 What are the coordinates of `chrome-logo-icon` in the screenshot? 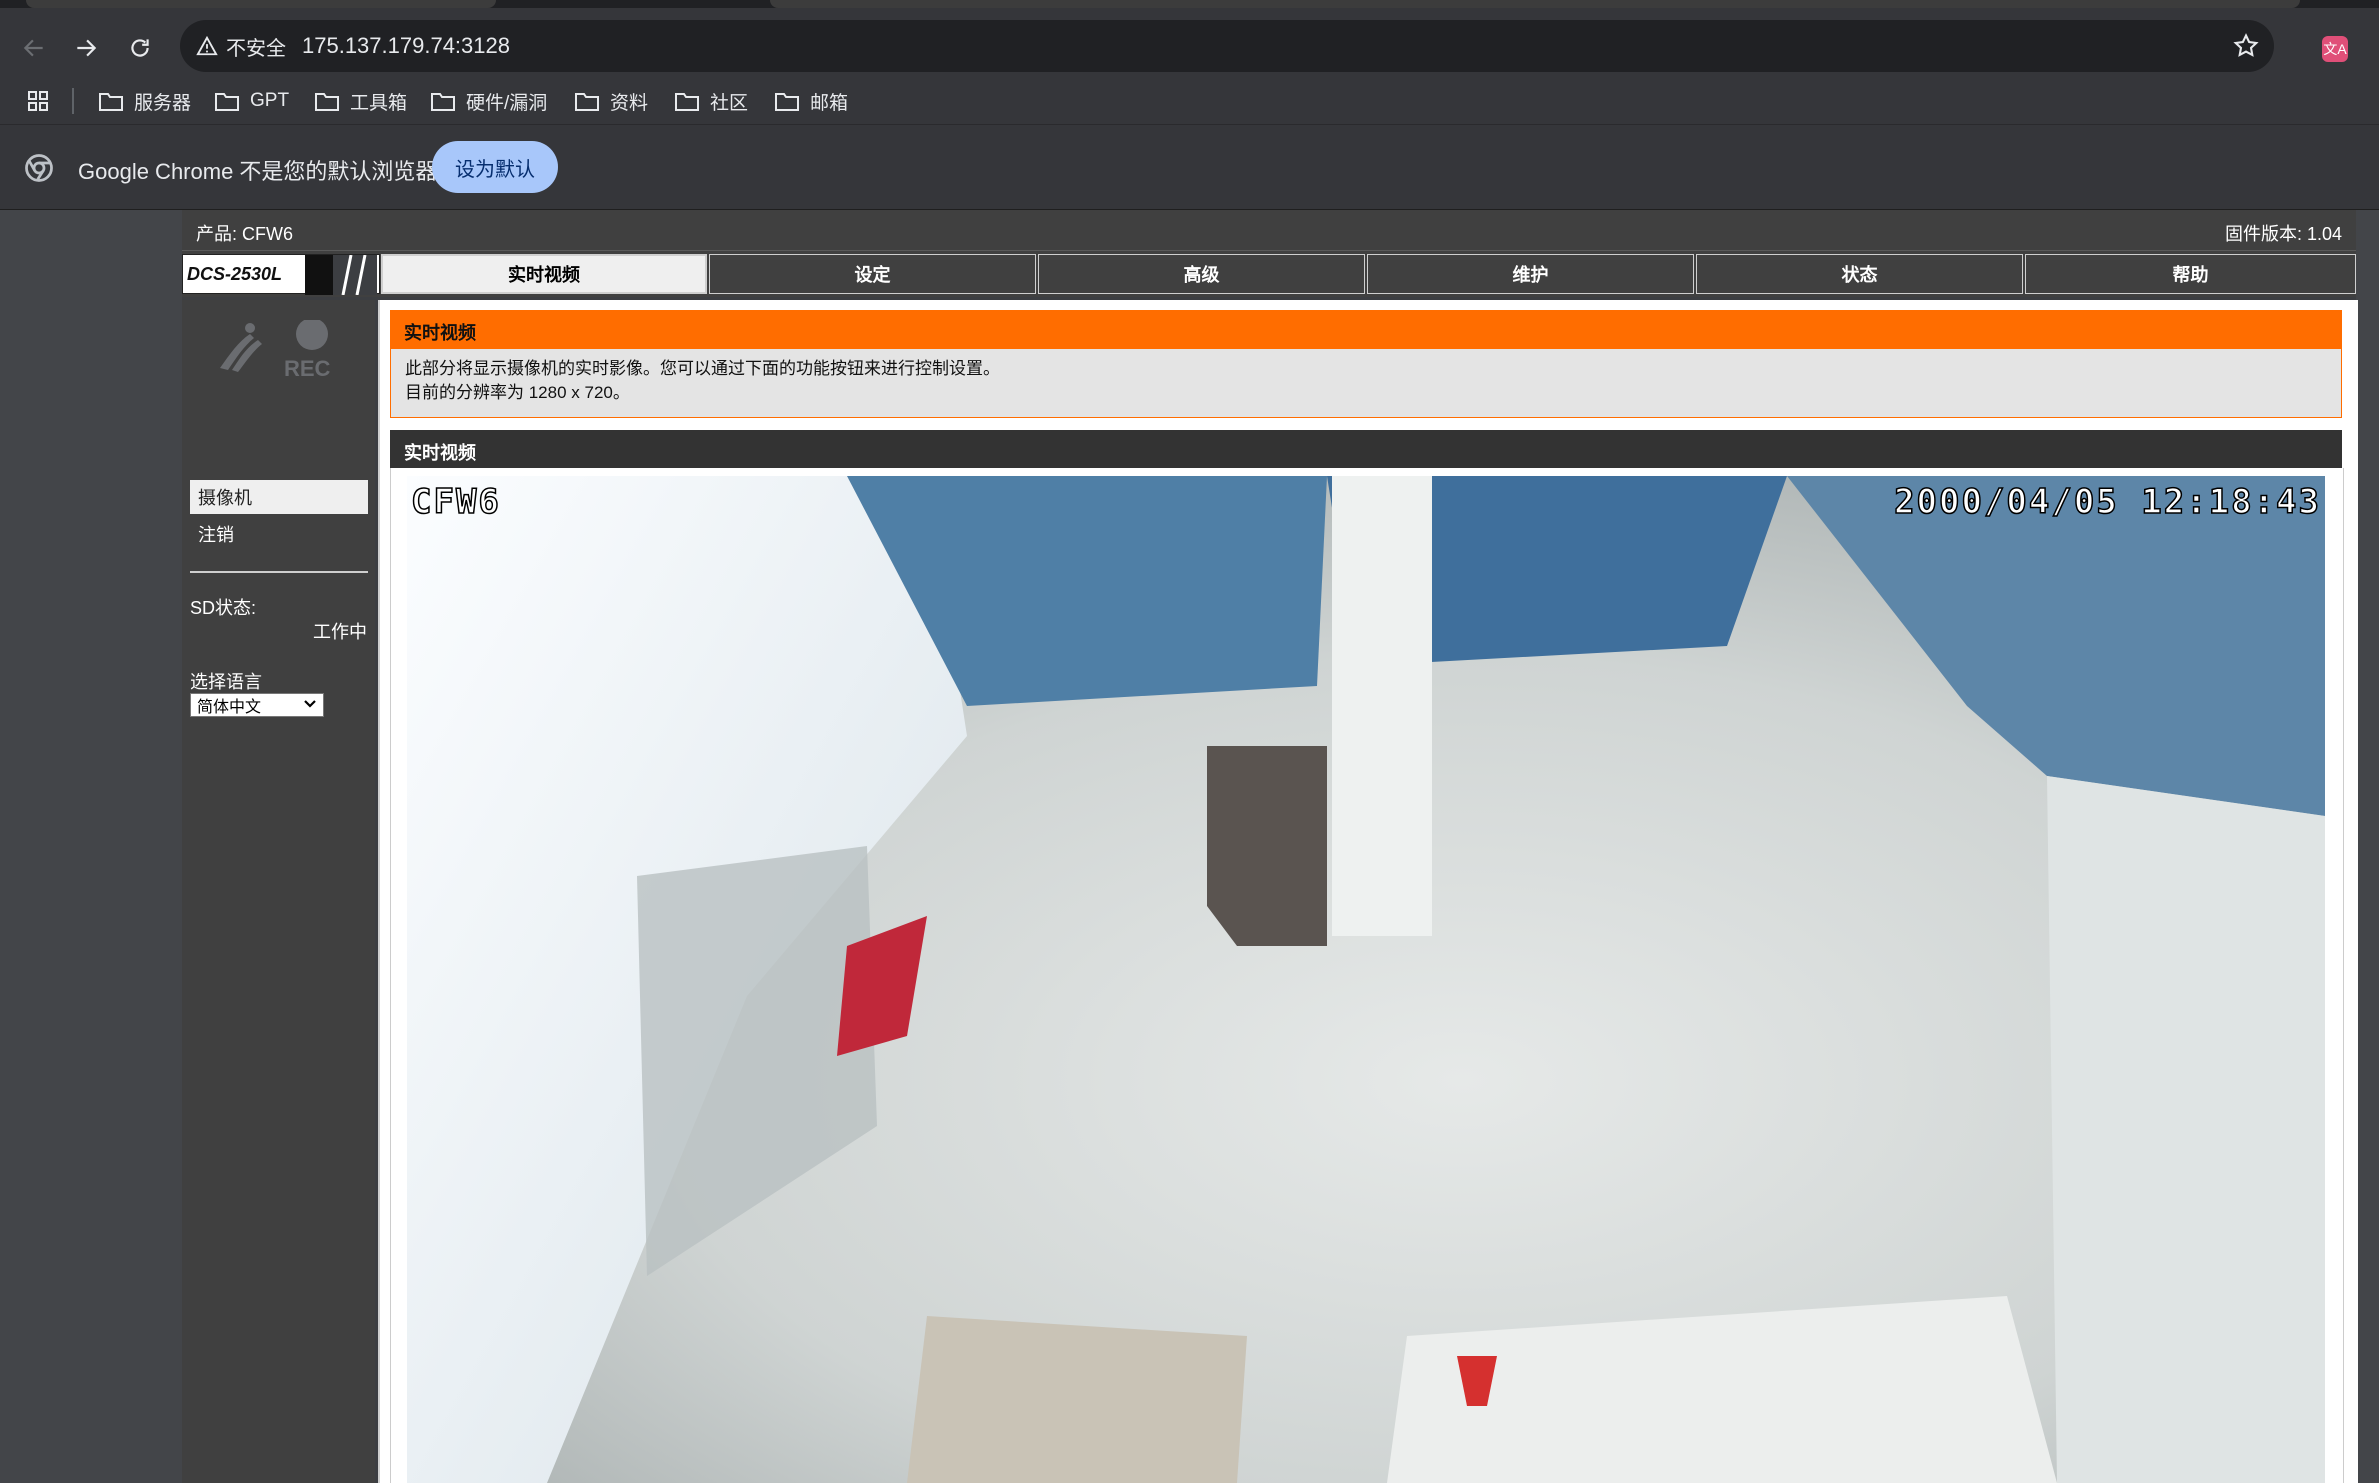 It's located at (39, 168).